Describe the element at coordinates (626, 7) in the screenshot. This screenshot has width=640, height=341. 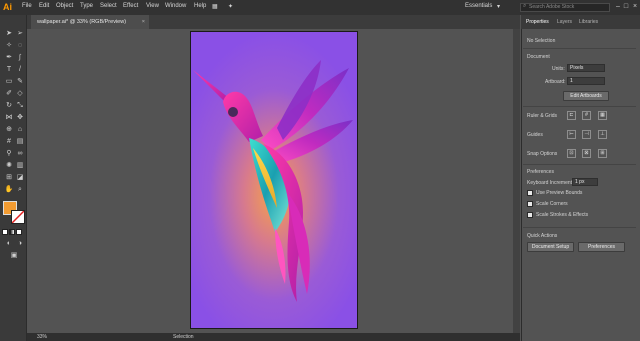
I see `maximize-icon: □` at that location.